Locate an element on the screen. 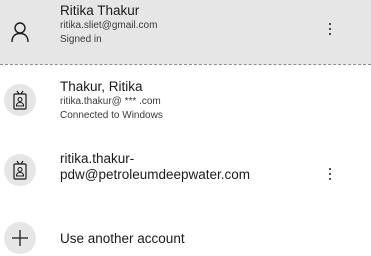  account-status: Connected to Windows is located at coordinates (111, 115).